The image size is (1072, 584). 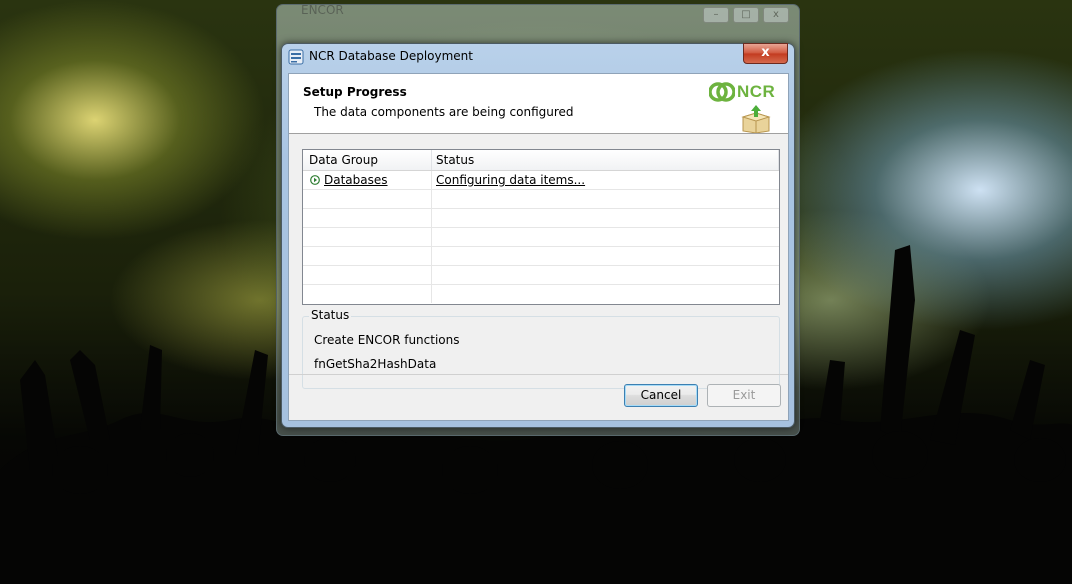 What do you see at coordinates (330, 315) in the screenshot?
I see `status-group-label: Status` at bounding box center [330, 315].